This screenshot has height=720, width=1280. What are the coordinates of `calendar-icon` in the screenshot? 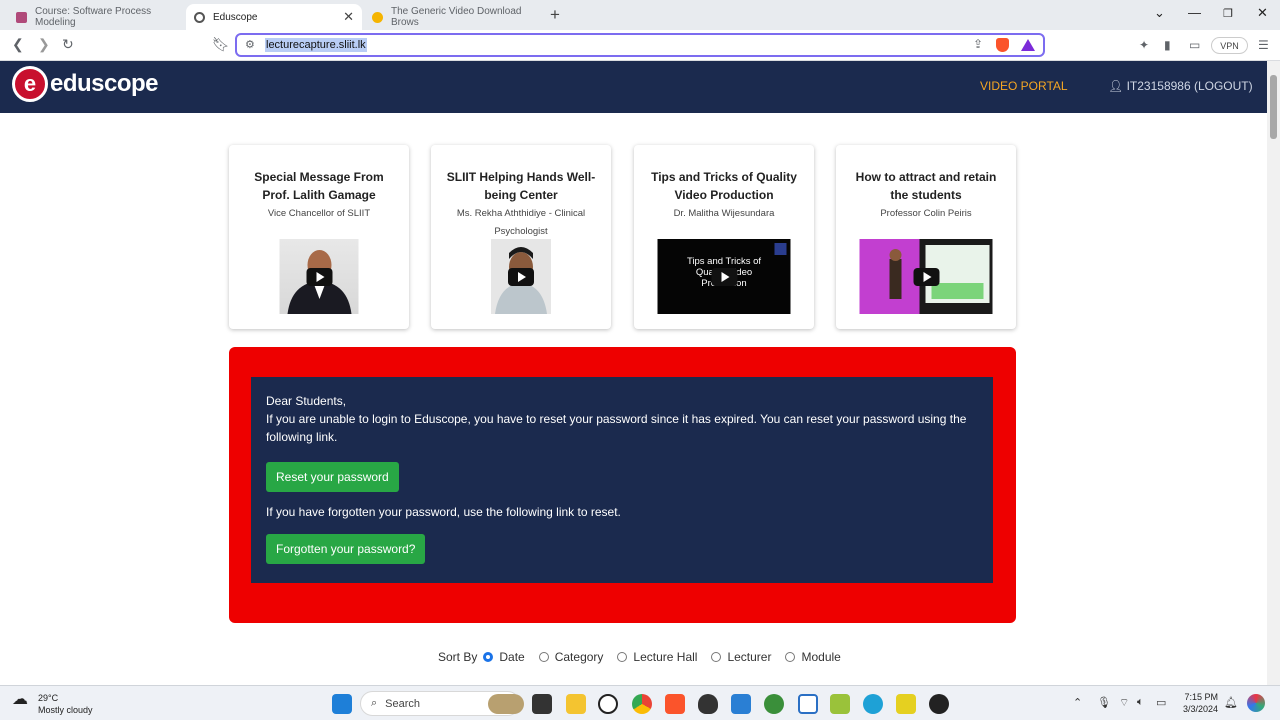 It's located at (808, 704).